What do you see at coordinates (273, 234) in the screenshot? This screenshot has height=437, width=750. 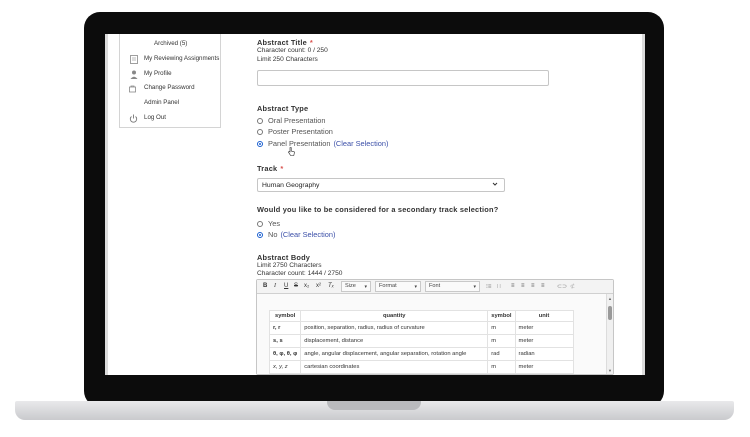 I see `option-label: No` at bounding box center [273, 234].